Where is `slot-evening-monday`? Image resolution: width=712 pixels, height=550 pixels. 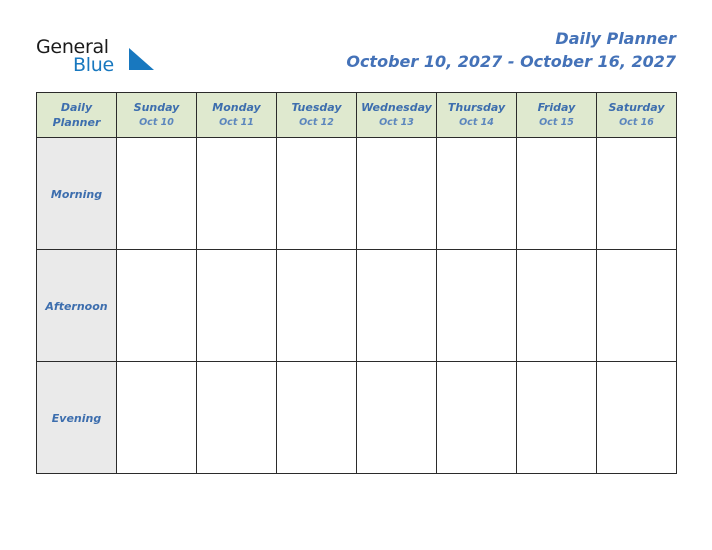
slot-evening-monday is located at coordinates (236, 417).